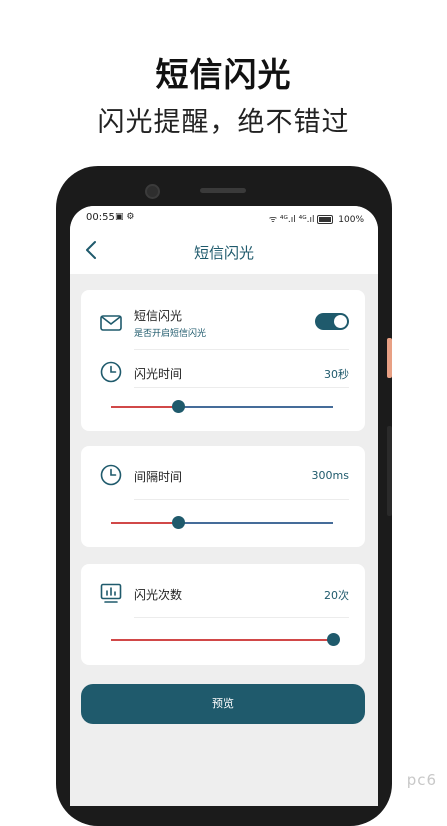 The width and height of the screenshot is (447, 826). What do you see at coordinates (332, 321) in the screenshot?
I see `sms-flash-toggle` at bounding box center [332, 321].